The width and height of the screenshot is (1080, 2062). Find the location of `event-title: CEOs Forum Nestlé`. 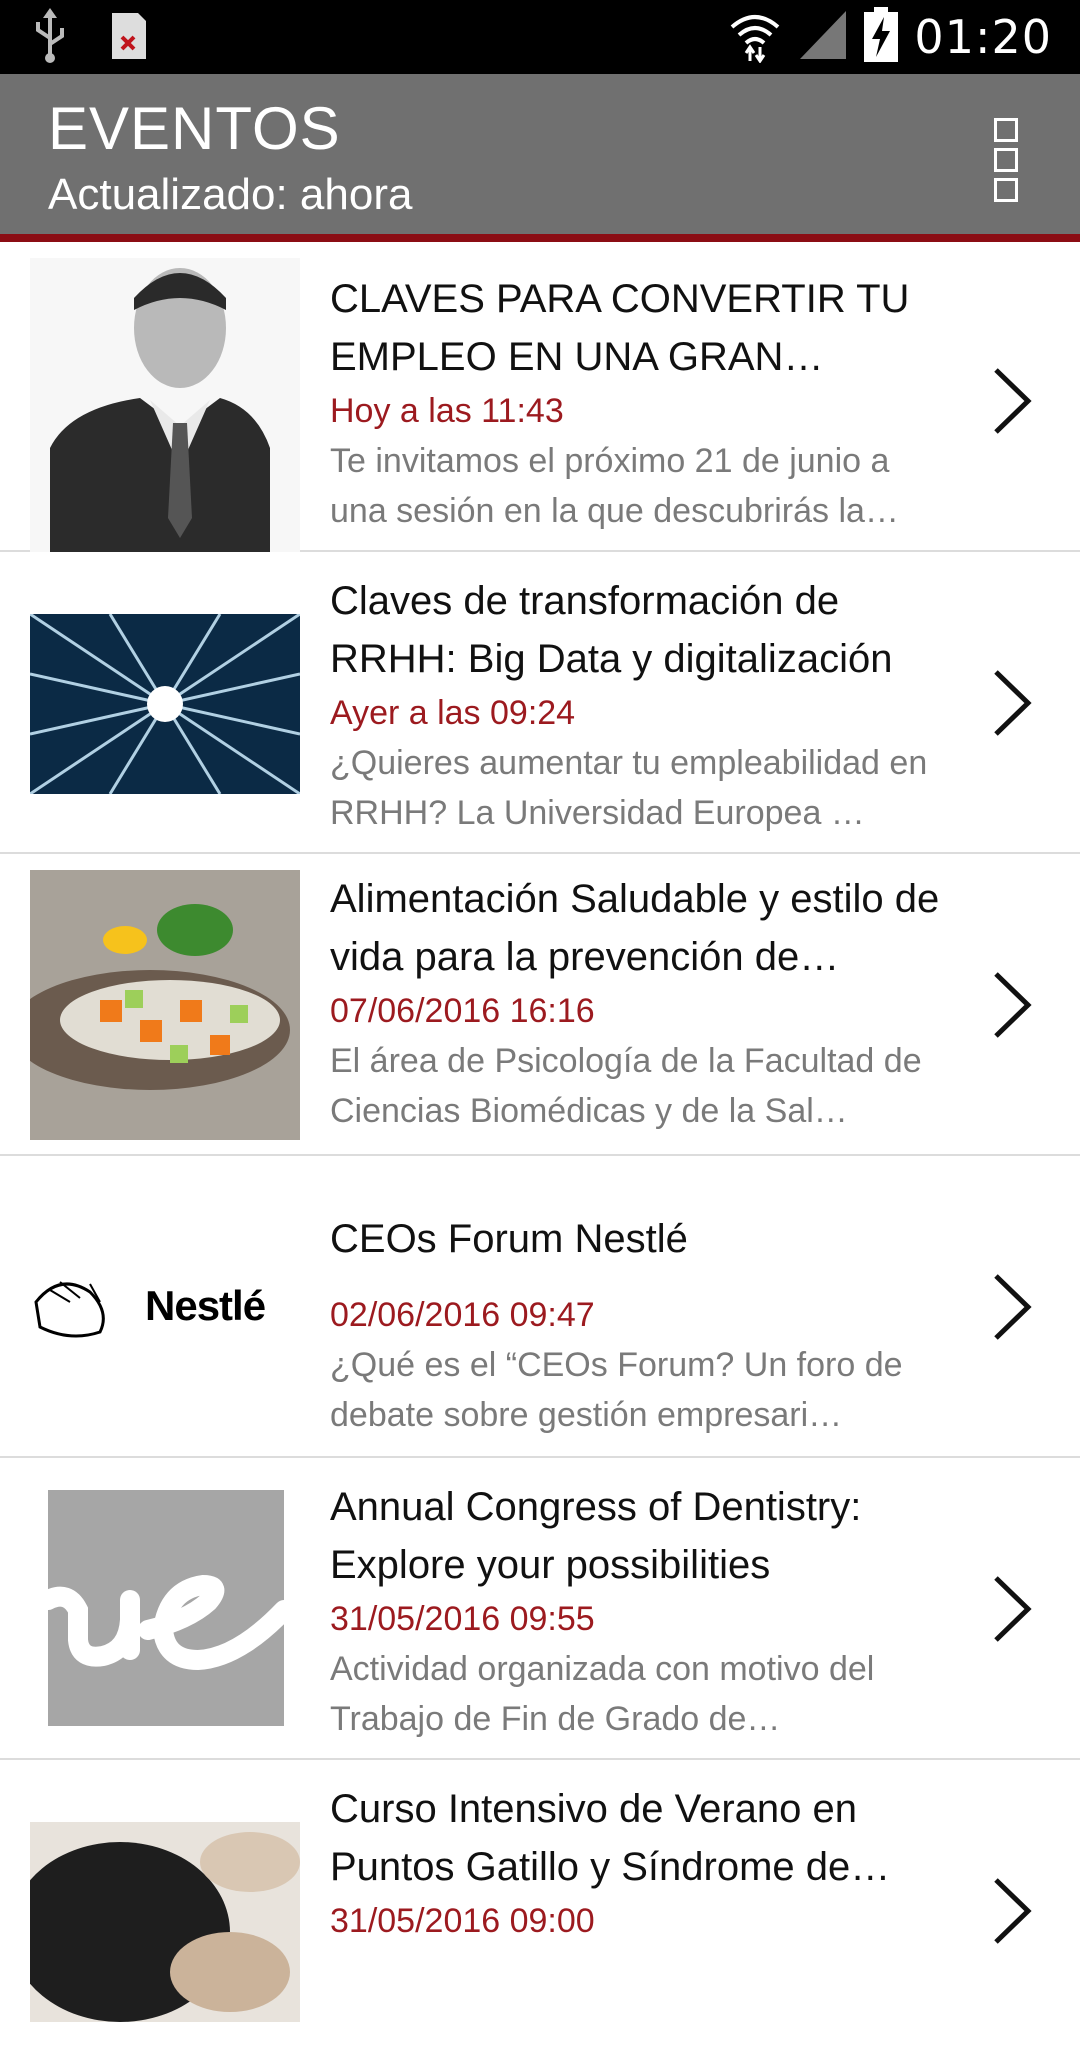

event-title: CEOs Forum Nestlé is located at coordinates (509, 1239).